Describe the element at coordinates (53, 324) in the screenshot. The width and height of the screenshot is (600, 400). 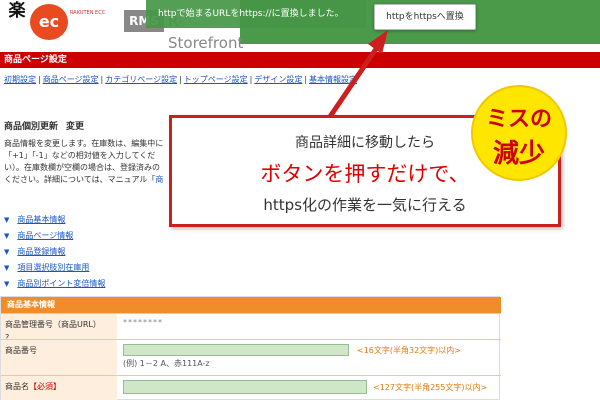
I see `manage-number-label-text: 商品管理番号（商品URL）` at that location.